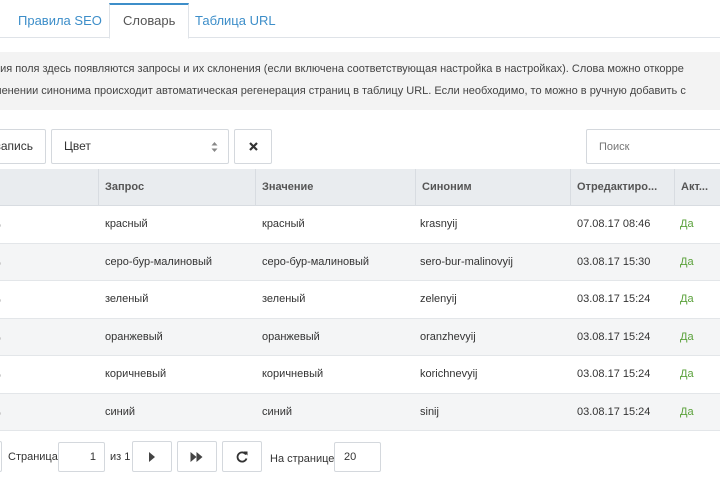 The image size is (720, 480). I want to click on filter-select: Цвет, so click(140, 146).